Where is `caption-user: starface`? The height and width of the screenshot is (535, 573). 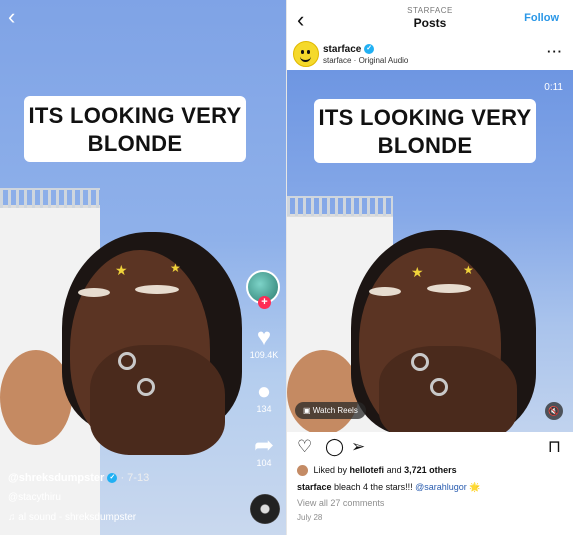
caption-user: starface is located at coordinates (314, 487).